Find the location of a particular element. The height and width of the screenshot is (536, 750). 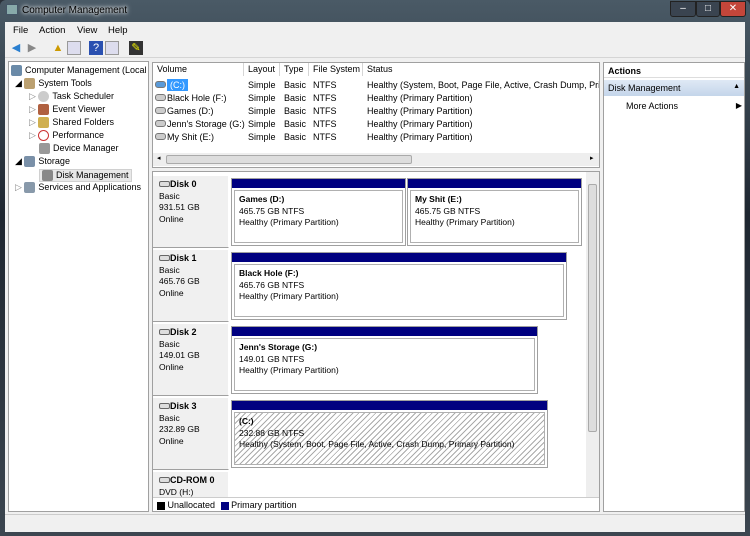

minimize-button: – is located at coordinates (683, 9).